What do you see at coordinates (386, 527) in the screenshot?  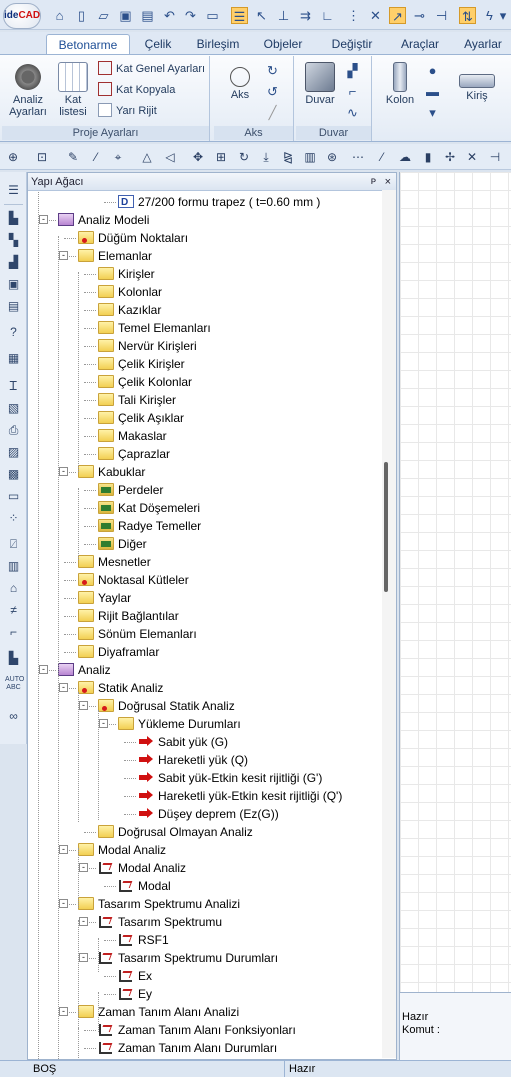 I see `tree-scrollbar-thumb` at bounding box center [386, 527].